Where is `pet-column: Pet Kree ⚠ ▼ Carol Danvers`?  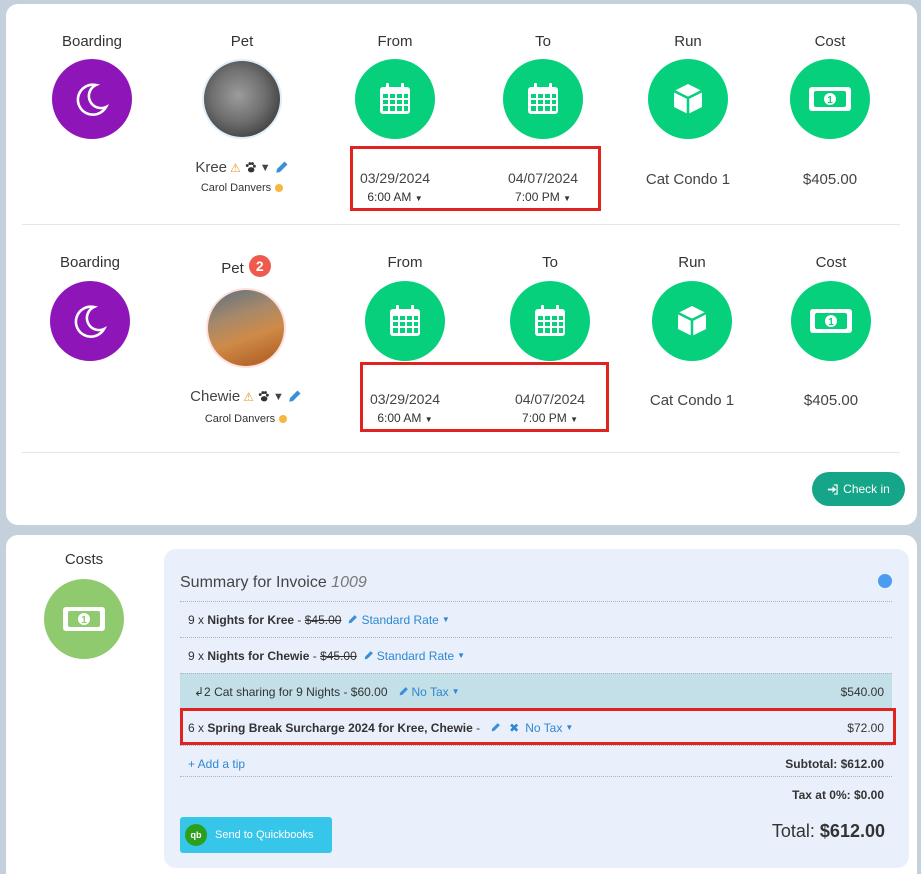
pet-column: Pet Kree ⚠ ▼ Carol Danvers is located at coordinates (242, 113).